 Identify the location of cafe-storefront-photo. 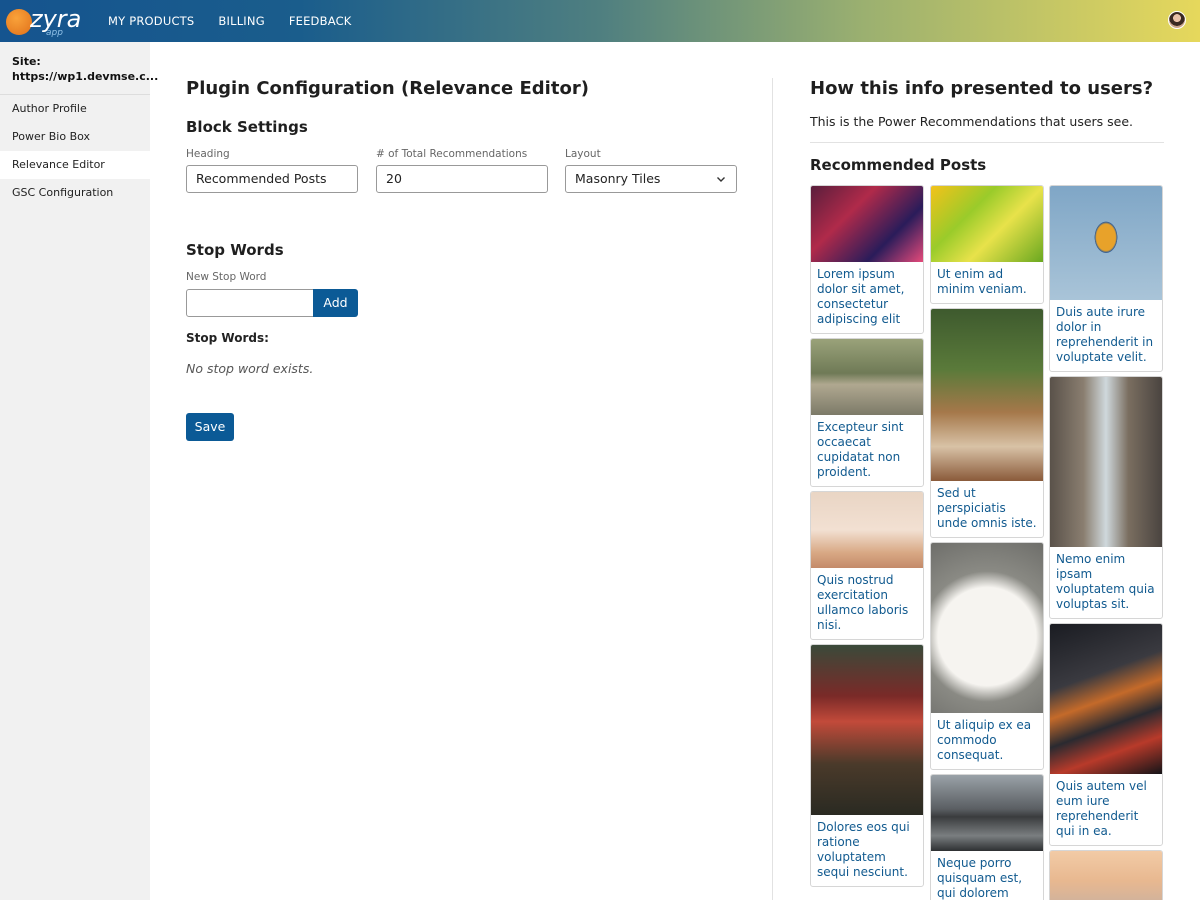
(867, 730).